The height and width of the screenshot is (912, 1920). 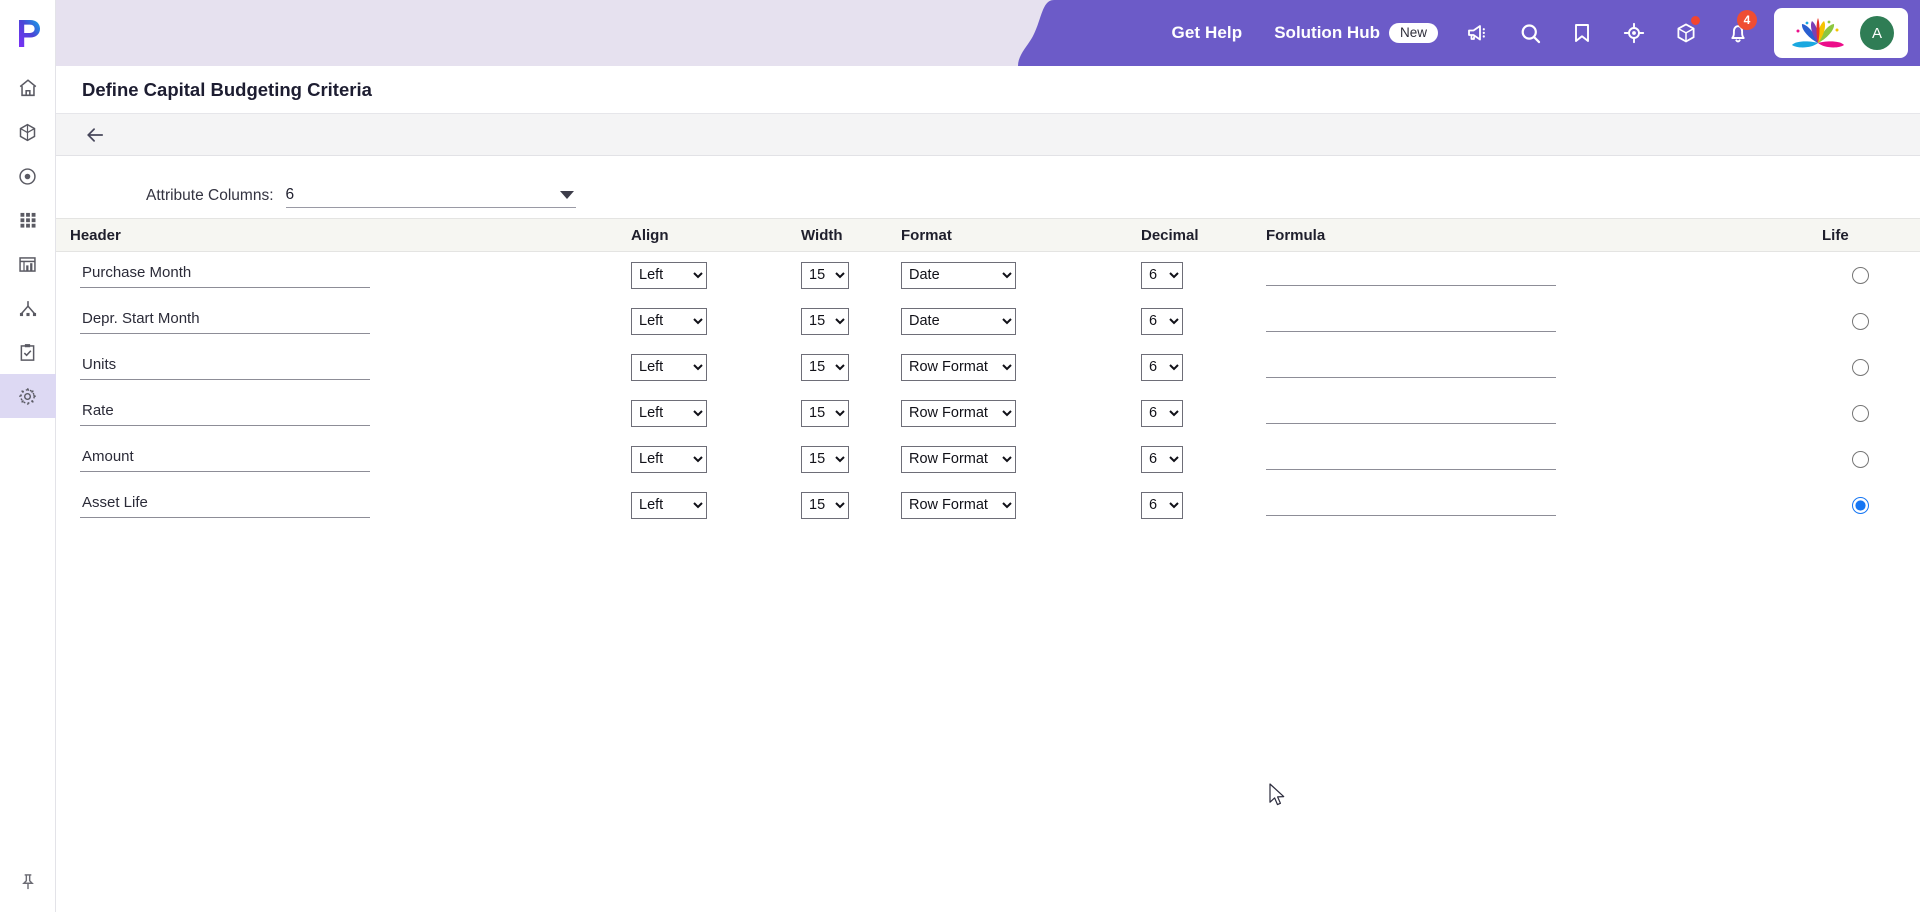 What do you see at coordinates (1738, 33) in the screenshot?
I see `notifications-button: 4` at bounding box center [1738, 33].